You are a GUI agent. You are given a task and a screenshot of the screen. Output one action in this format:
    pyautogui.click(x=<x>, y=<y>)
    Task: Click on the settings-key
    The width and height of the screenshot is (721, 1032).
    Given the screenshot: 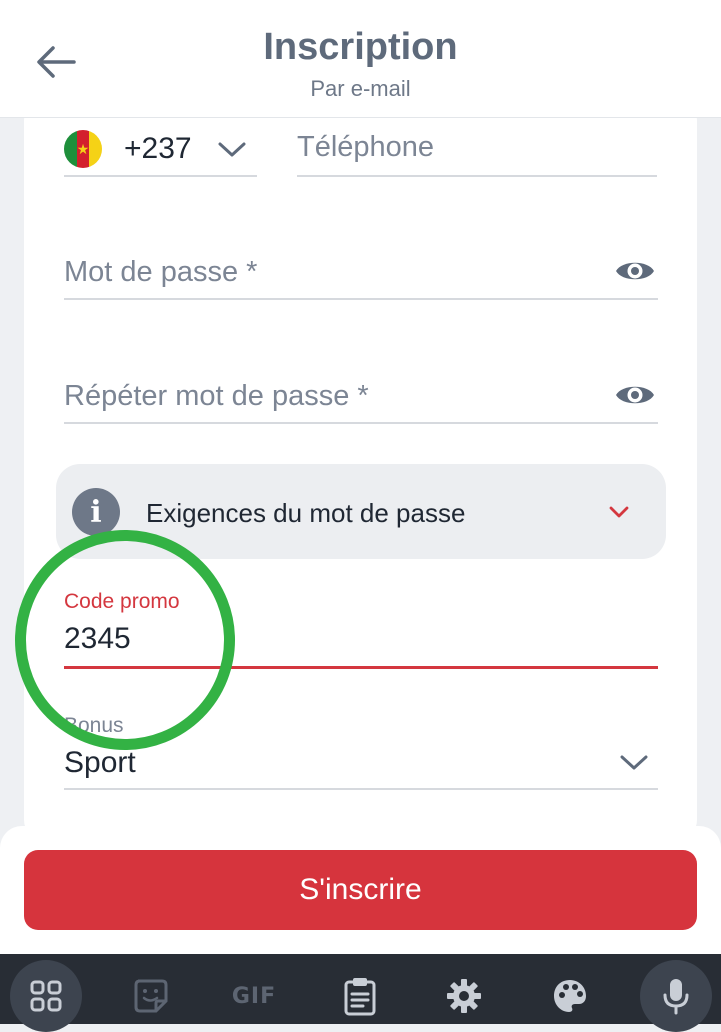 What is the action you would take?
    pyautogui.click(x=464, y=996)
    